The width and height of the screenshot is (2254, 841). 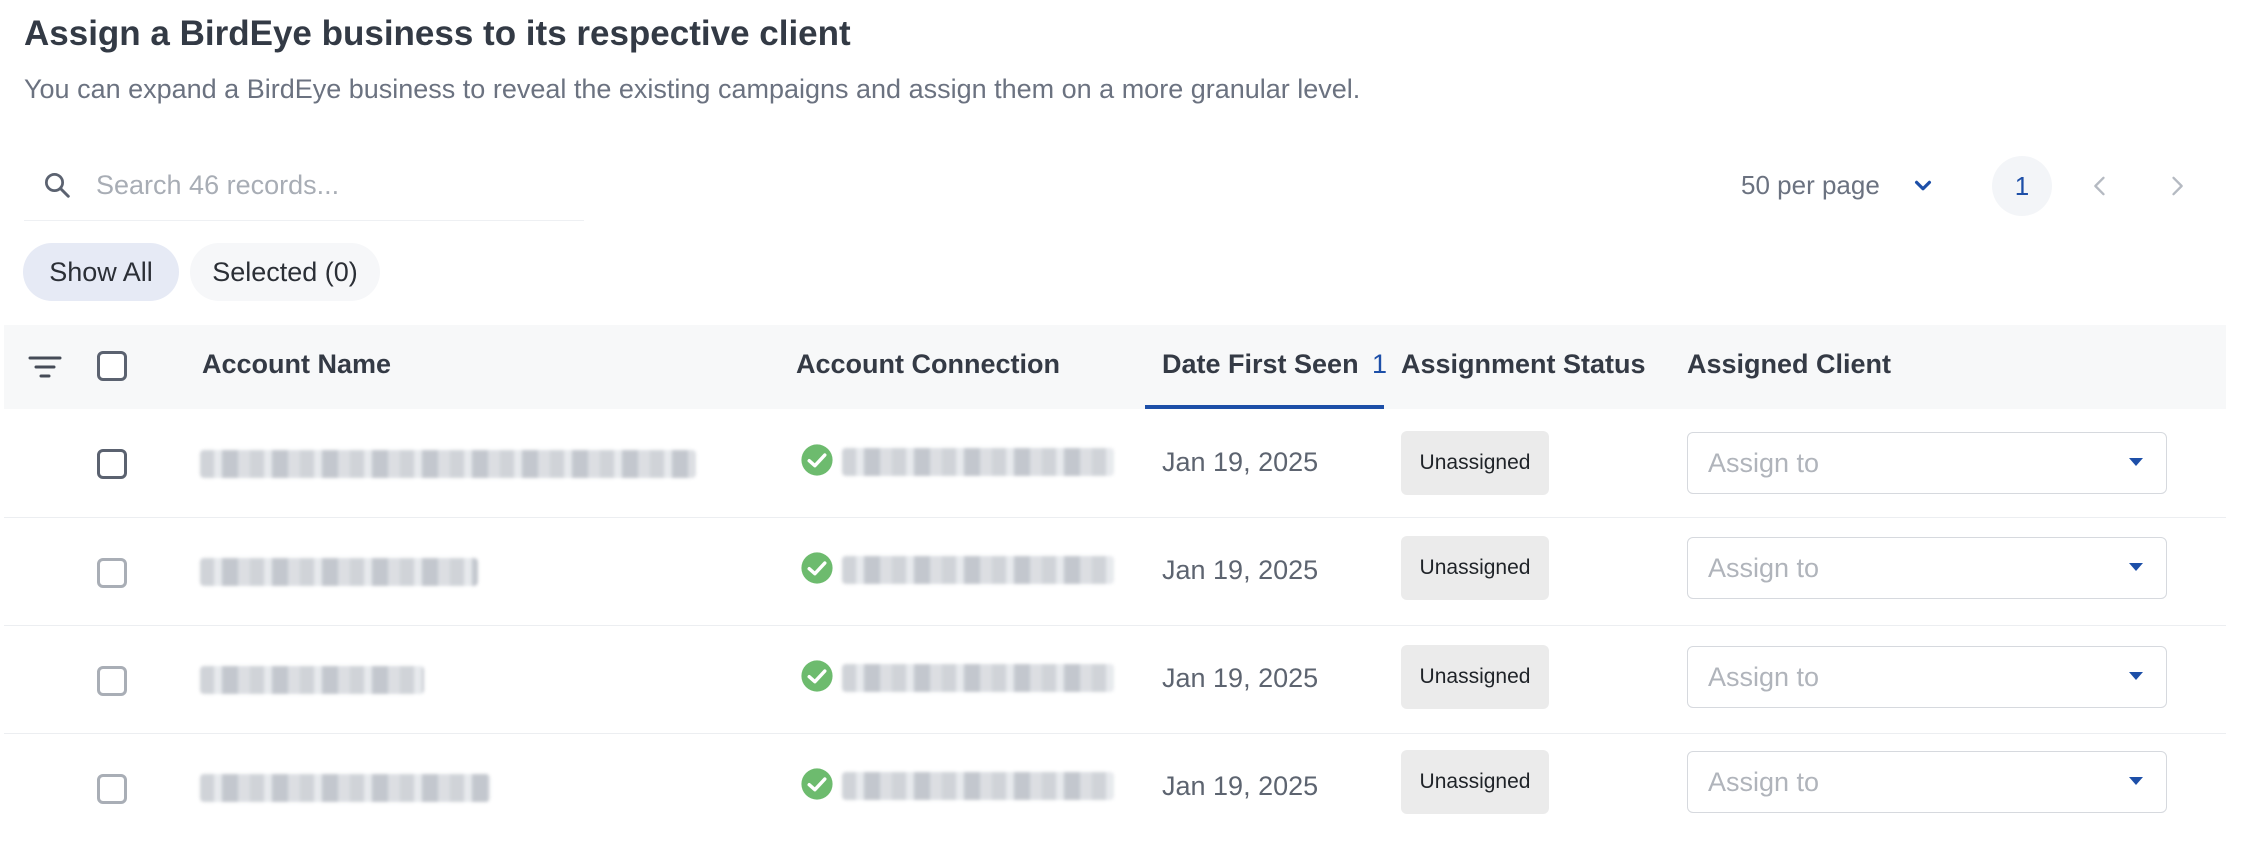 I want to click on per-page-label: 50 per page, so click(x=1810, y=185).